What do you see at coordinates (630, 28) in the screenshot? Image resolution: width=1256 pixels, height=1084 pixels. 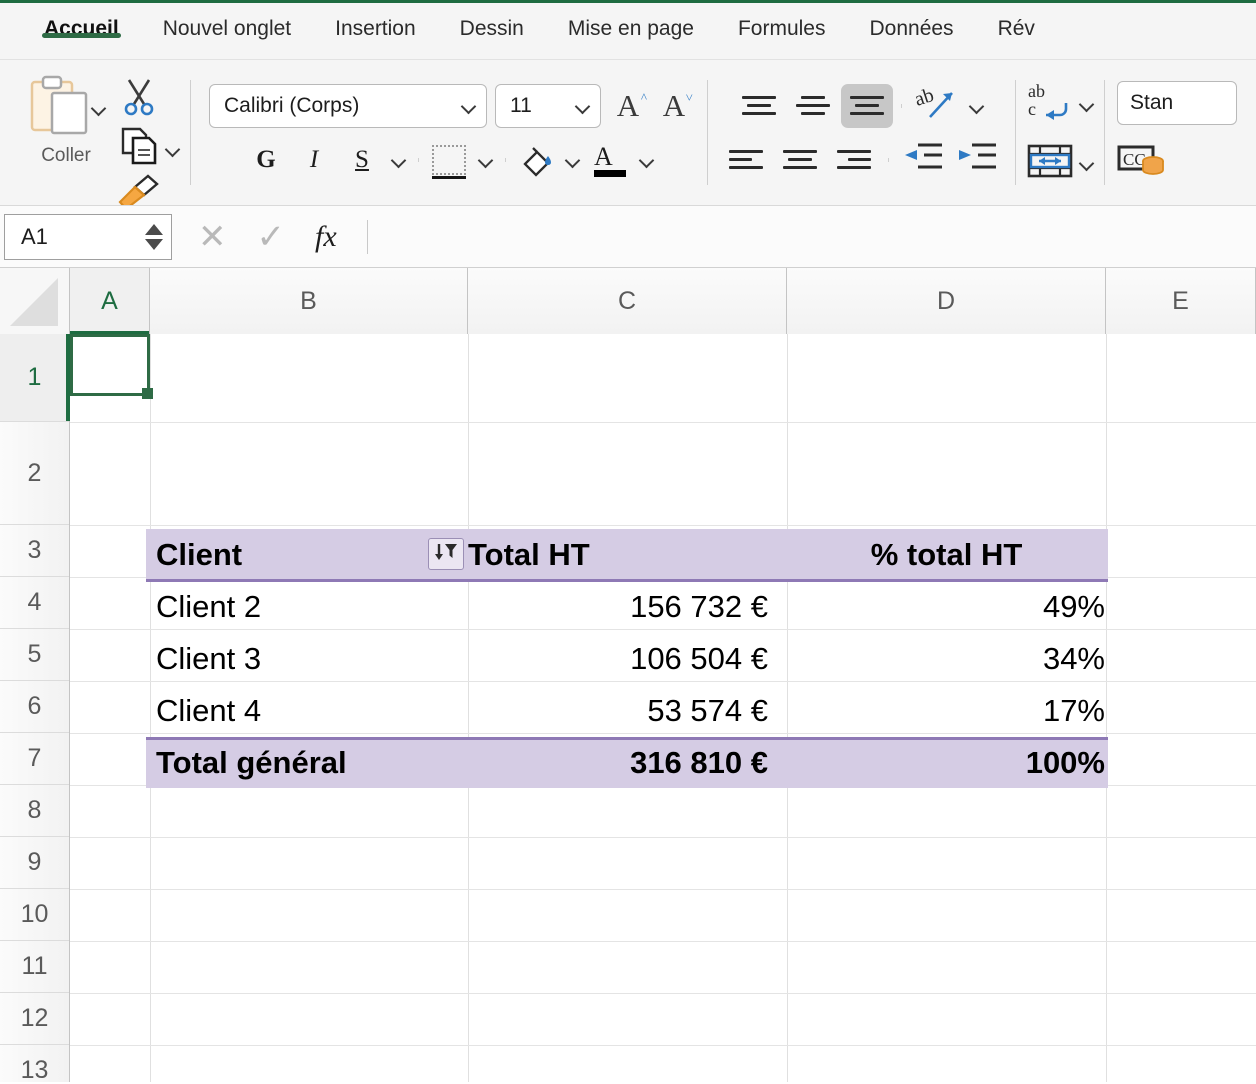 I see `tab-mise-en-page-label: Mise en page` at bounding box center [630, 28].